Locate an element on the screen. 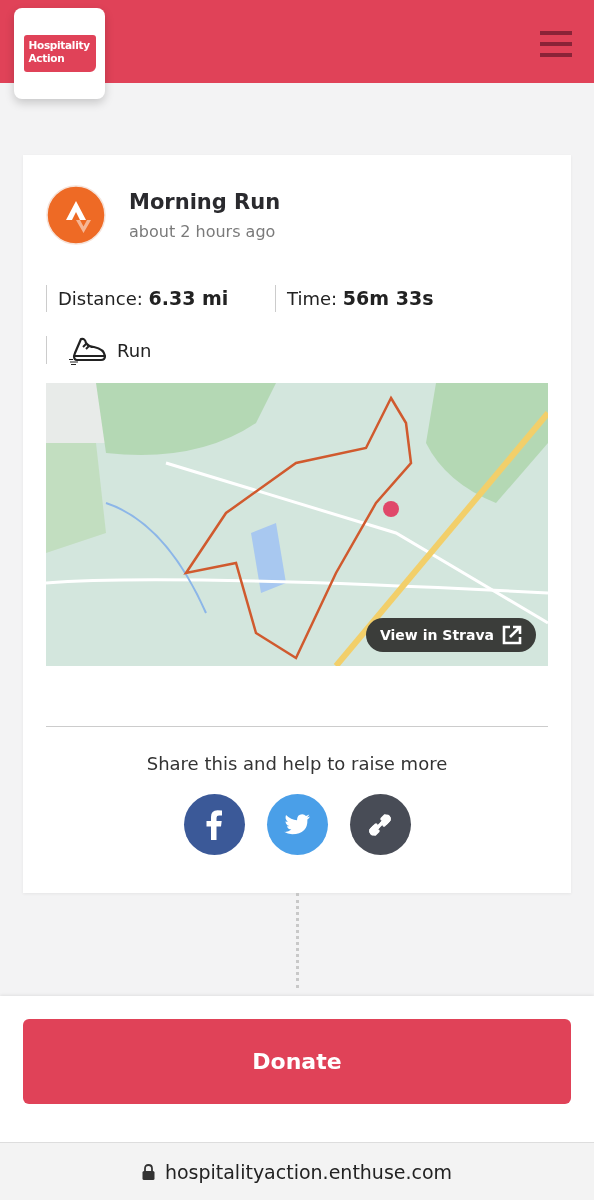 The width and height of the screenshot is (594, 1200). stat-text: Distance: 6.33 mi is located at coordinates (149, 298).